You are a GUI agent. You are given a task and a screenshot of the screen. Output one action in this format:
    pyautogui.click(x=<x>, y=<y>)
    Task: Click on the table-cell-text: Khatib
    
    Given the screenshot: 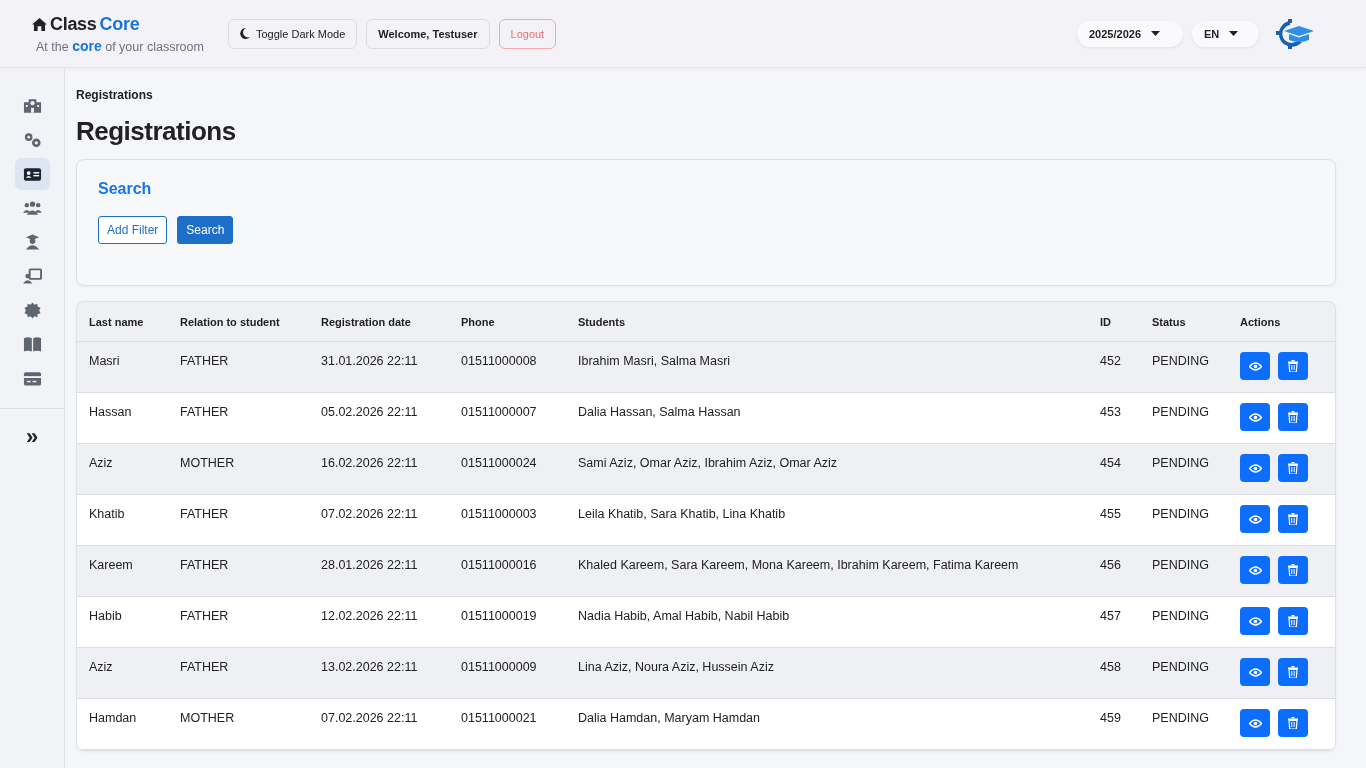 What is the action you would take?
    pyautogui.click(x=107, y=514)
    